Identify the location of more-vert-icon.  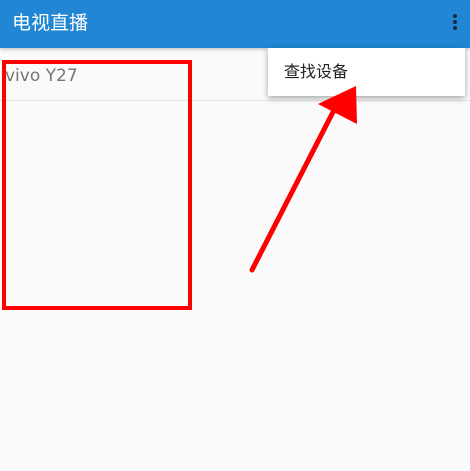
(455, 16).